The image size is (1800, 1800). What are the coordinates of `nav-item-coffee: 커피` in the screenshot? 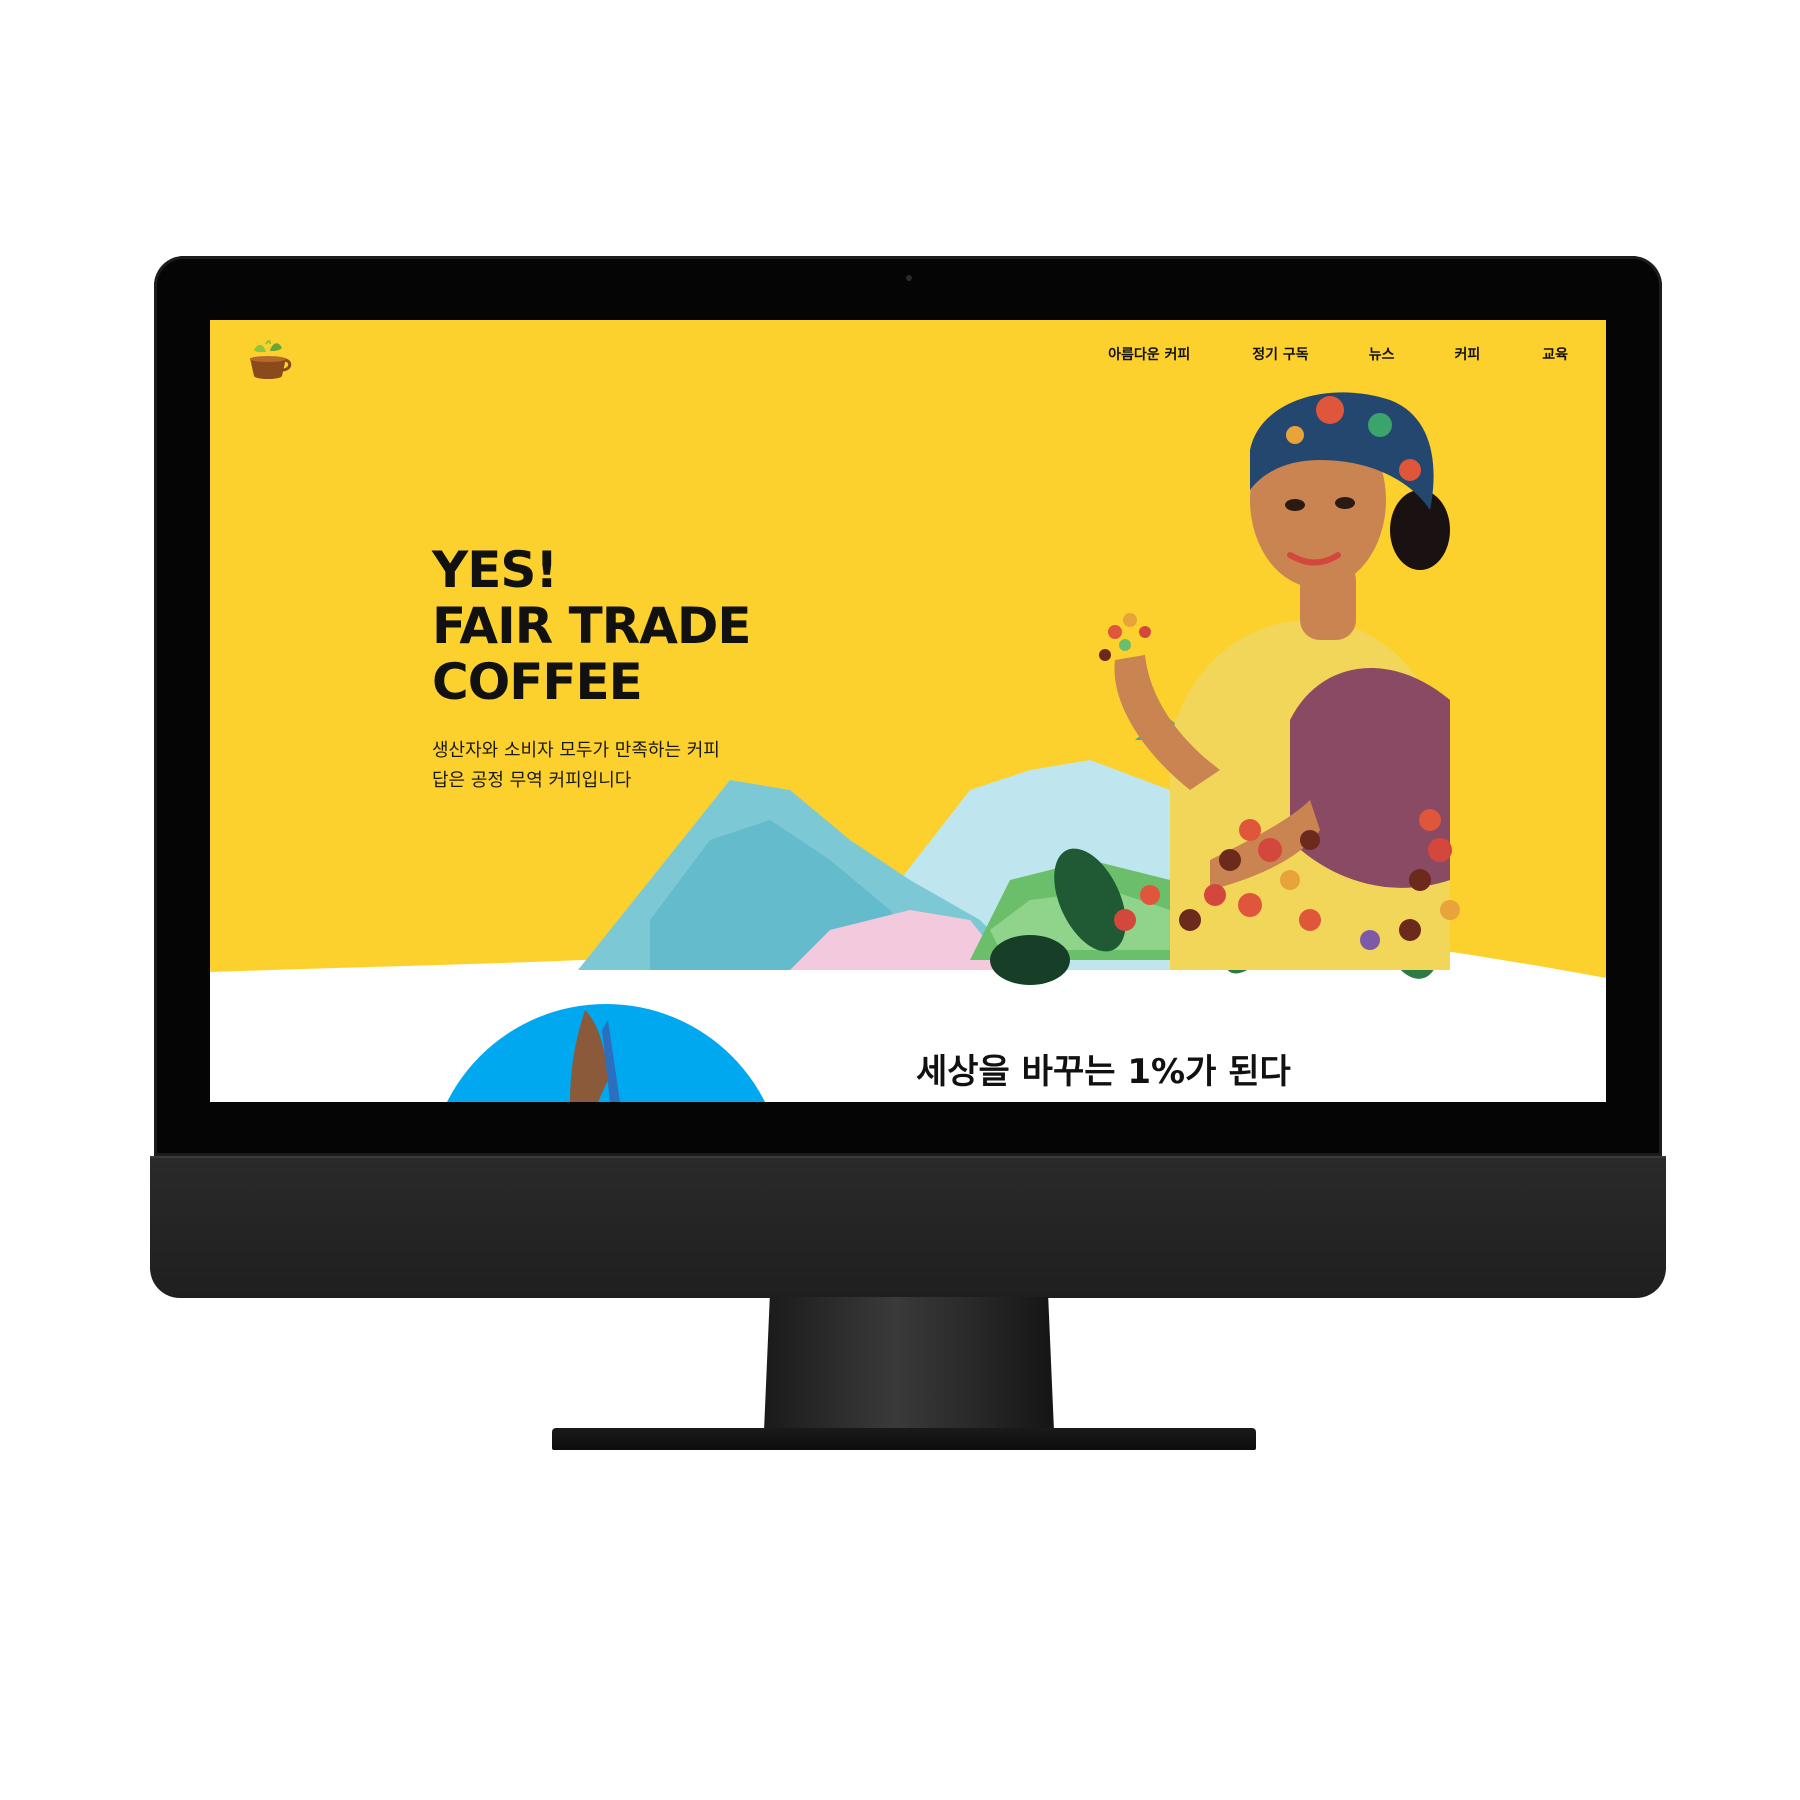 It's located at (1467, 354).